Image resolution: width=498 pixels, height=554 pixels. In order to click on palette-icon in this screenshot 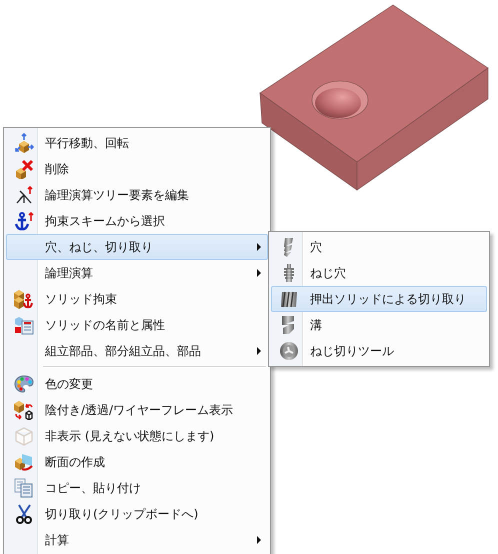, I will do `click(24, 384)`.